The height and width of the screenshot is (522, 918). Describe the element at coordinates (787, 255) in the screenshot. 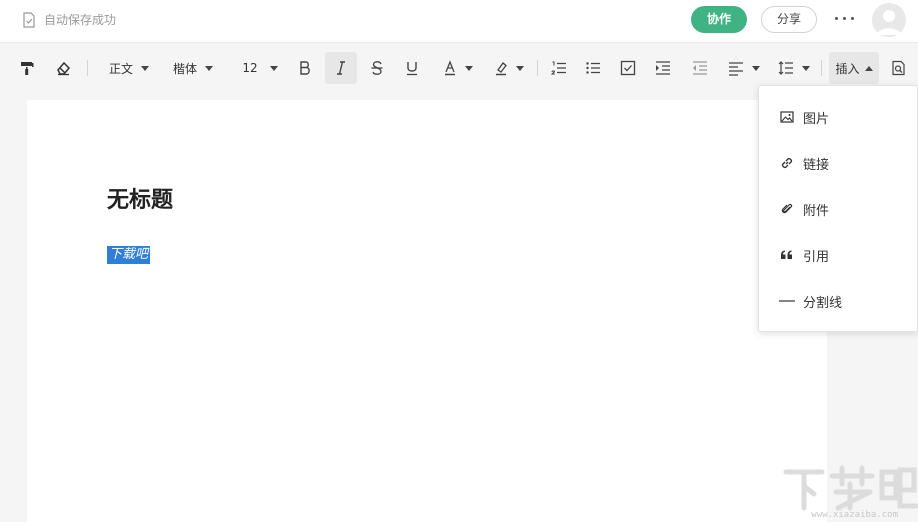

I see `quote-icon` at that location.